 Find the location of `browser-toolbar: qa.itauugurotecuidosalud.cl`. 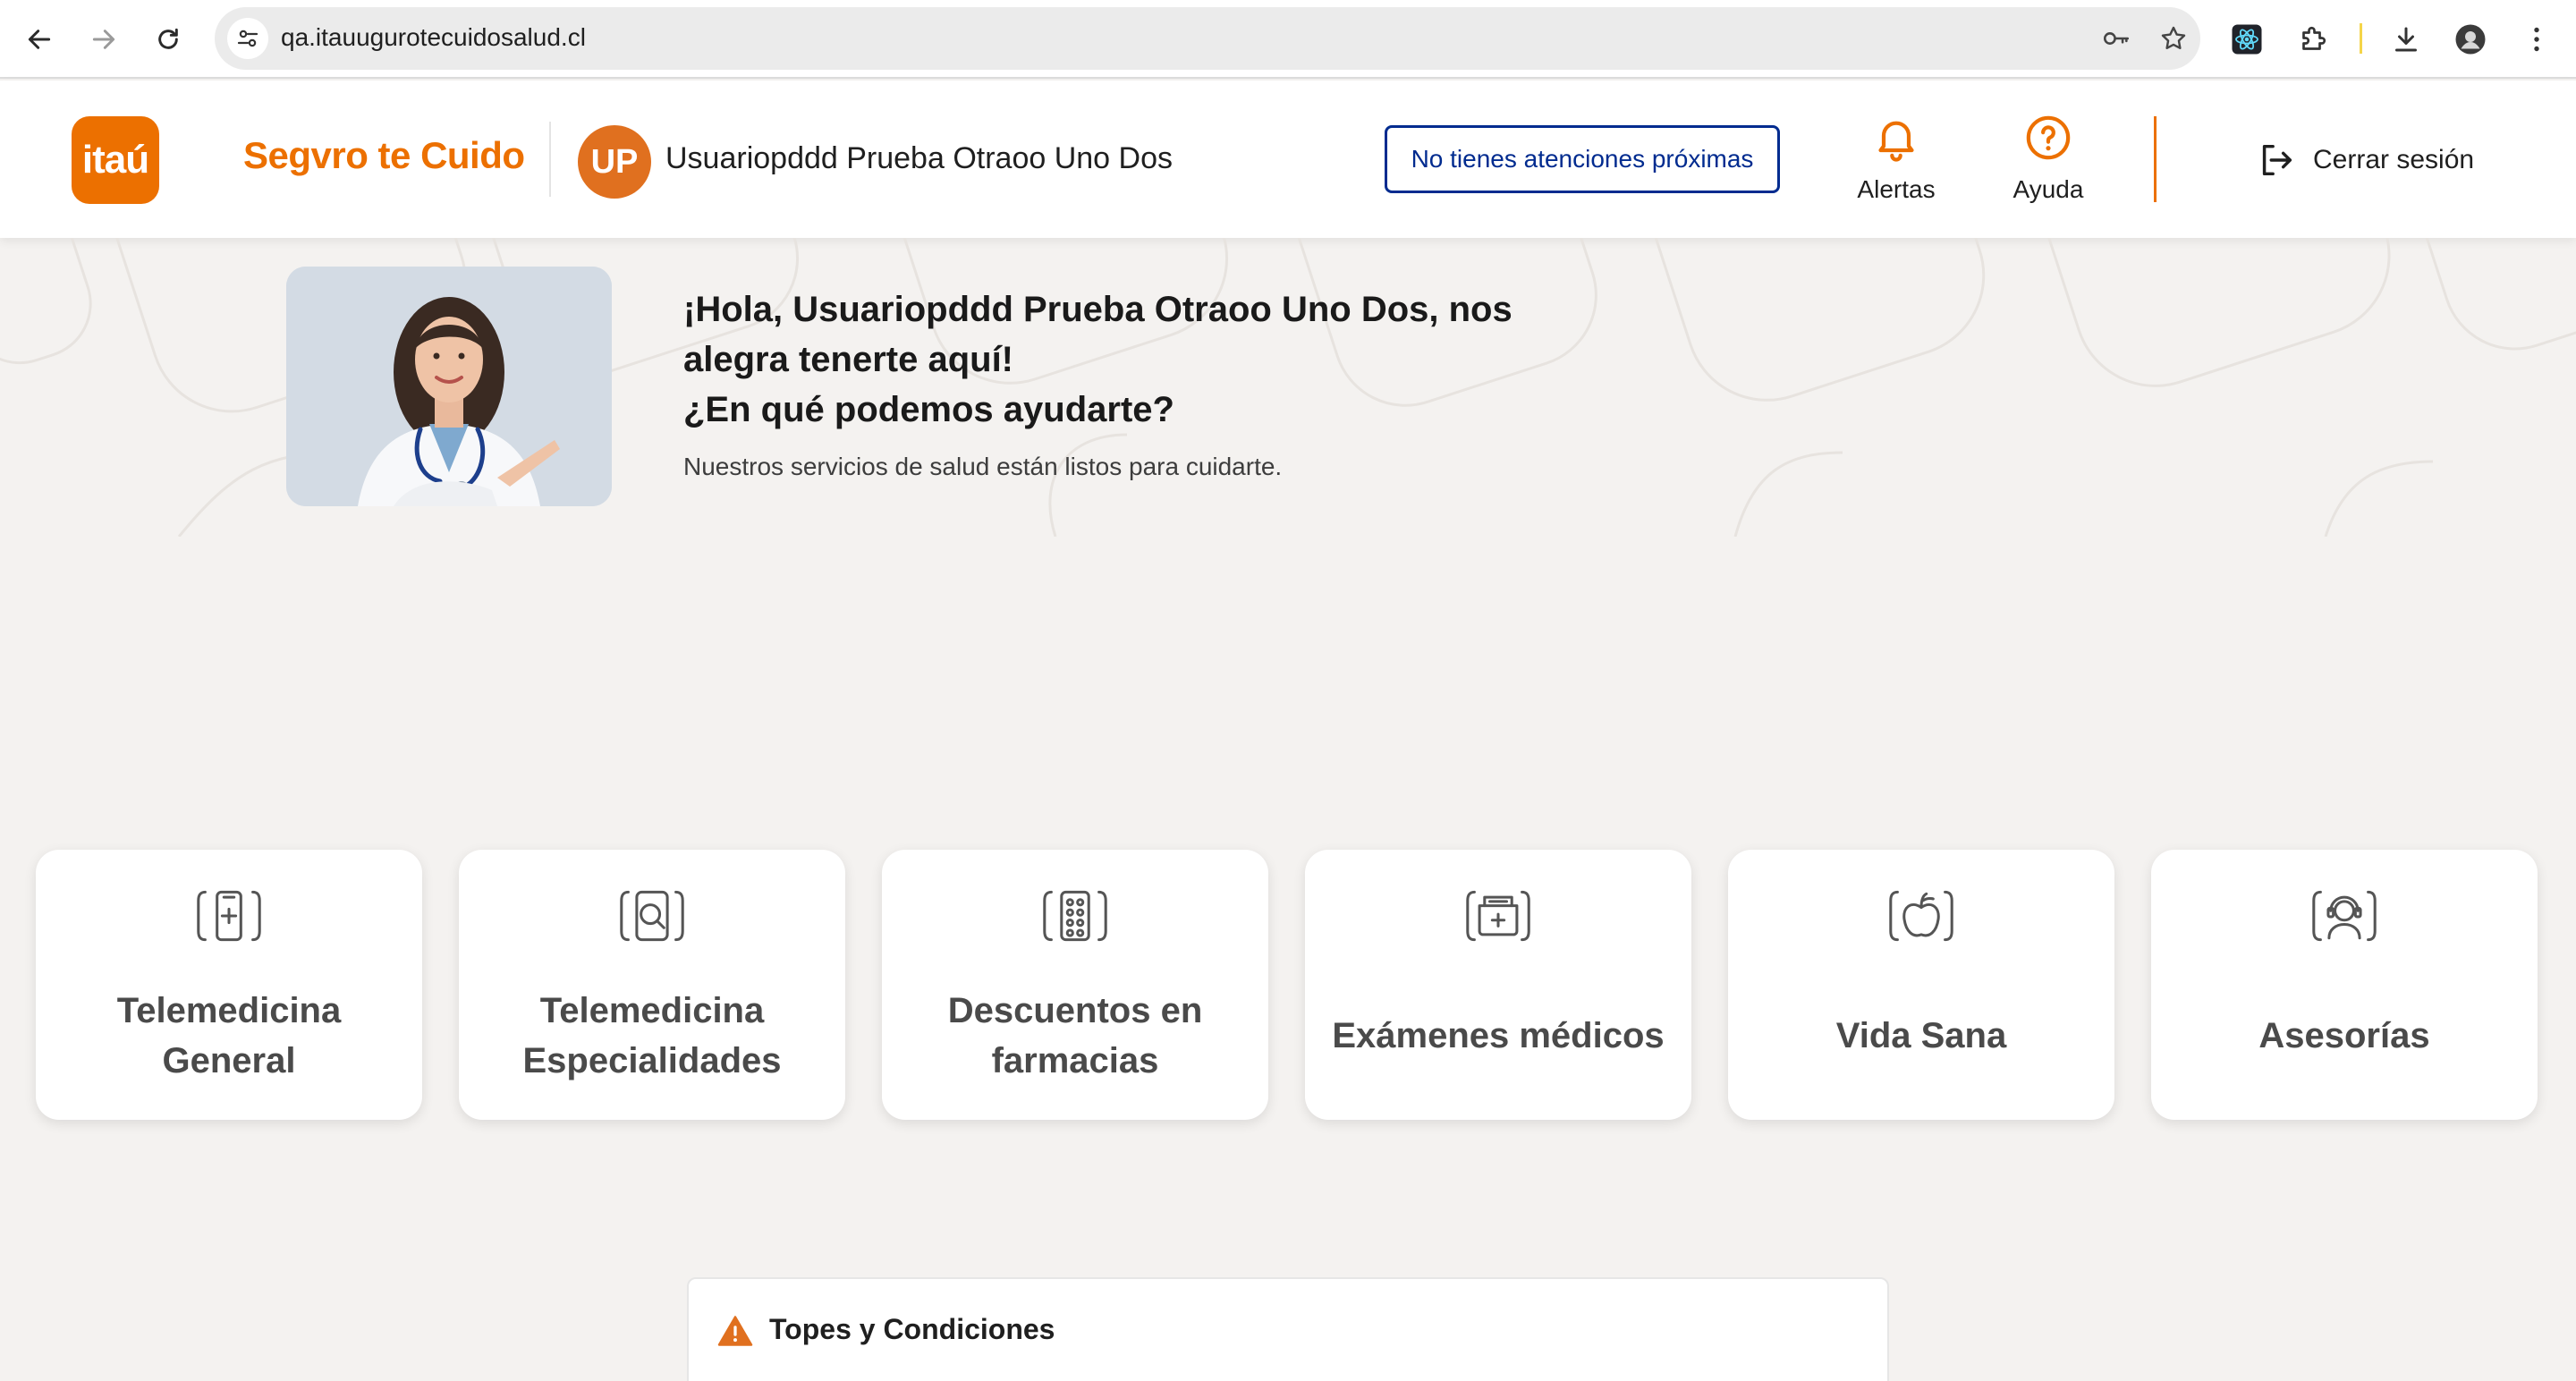

browser-toolbar: qa.itauugurotecuidosalud.cl is located at coordinates (1288, 39).